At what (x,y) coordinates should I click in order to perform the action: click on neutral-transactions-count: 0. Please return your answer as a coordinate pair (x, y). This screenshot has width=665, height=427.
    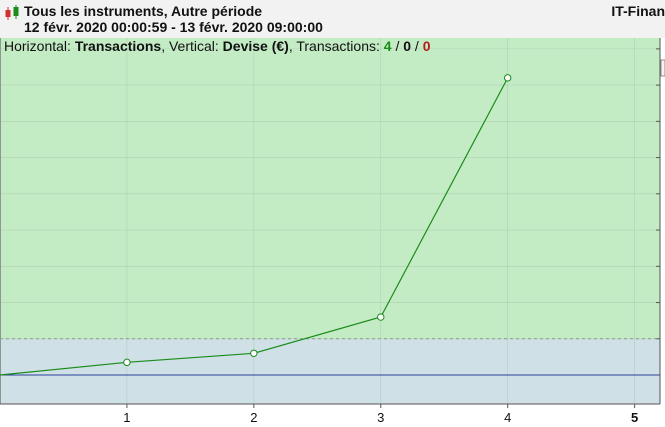
    Looking at the image, I should click on (407, 46).